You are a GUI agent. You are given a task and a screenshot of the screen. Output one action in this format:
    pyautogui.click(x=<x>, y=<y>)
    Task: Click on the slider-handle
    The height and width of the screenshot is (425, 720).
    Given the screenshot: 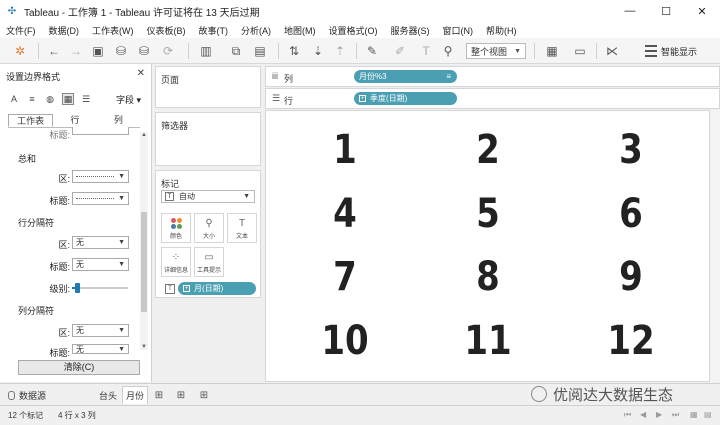 What is the action you would take?
    pyautogui.click(x=77, y=288)
    